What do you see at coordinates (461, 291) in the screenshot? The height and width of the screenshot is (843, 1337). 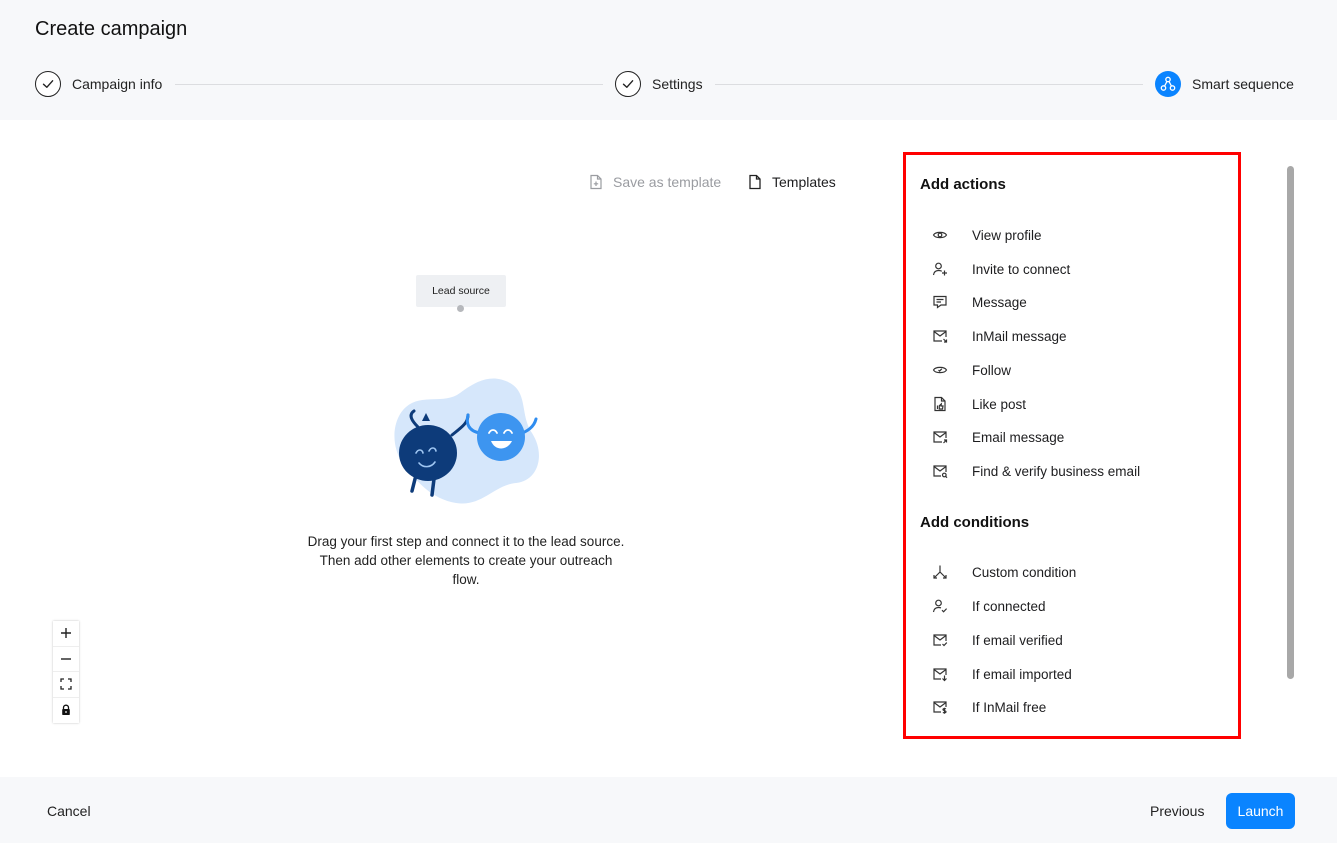 I see `lead-source-node: Lead source` at bounding box center [461, 291].